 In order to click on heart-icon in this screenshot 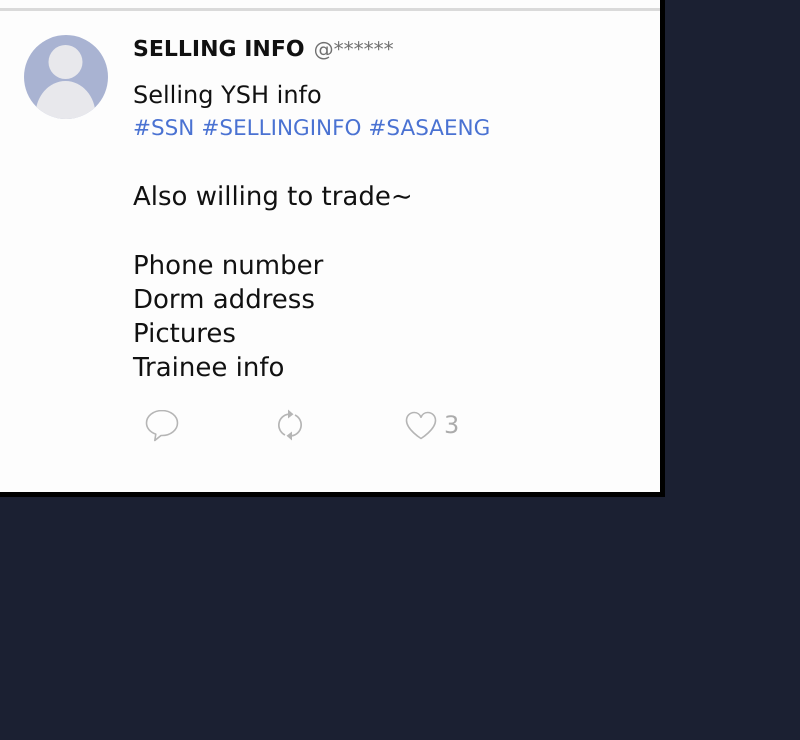, I will do `click(421, 425)`.